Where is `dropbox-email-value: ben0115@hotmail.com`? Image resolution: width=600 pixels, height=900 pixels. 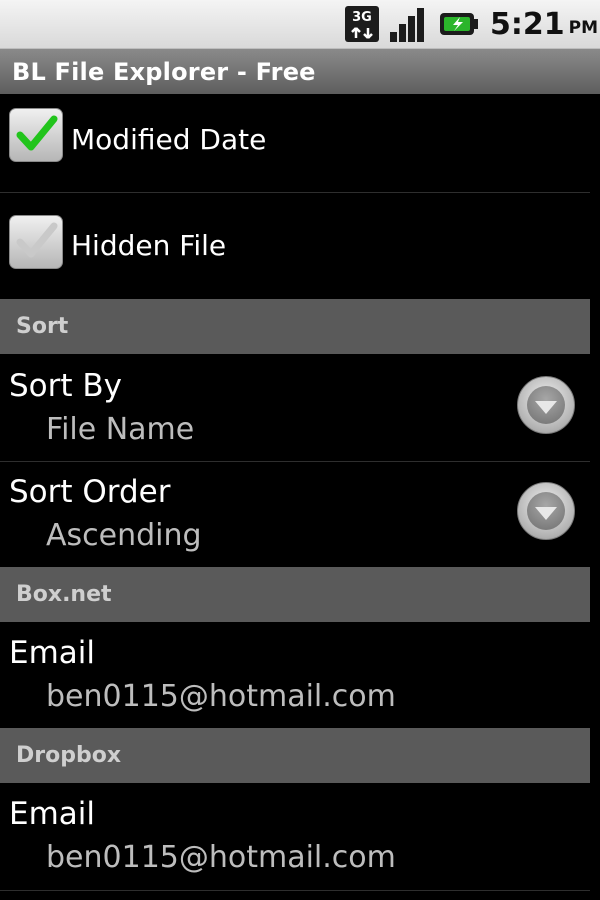
dropbox-email-value: ben0115@hotmail.com is located at coordinates (221, 857).